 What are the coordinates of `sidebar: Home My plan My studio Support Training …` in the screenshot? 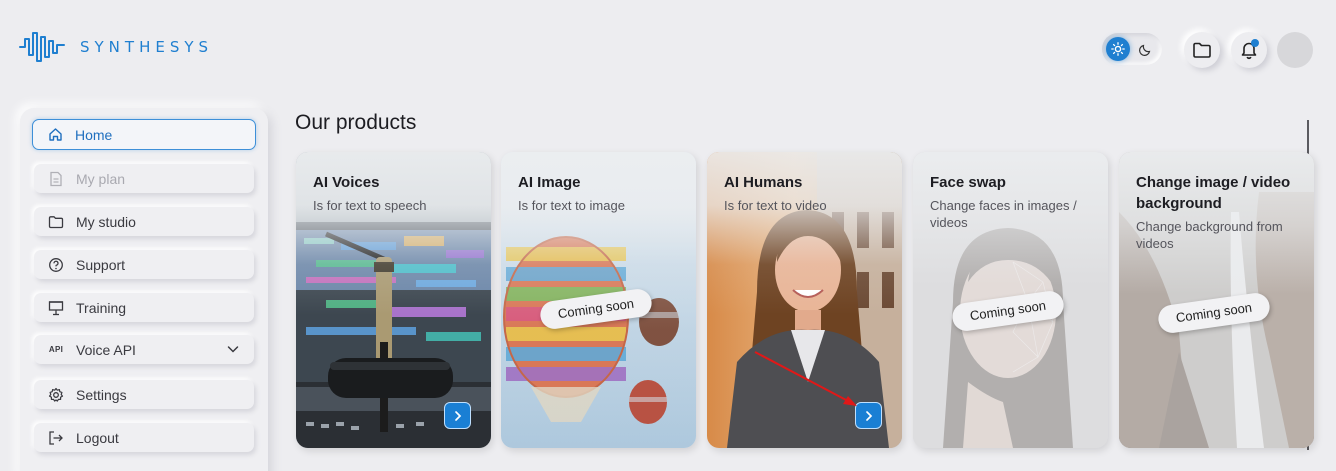 It's located at (144, 289).